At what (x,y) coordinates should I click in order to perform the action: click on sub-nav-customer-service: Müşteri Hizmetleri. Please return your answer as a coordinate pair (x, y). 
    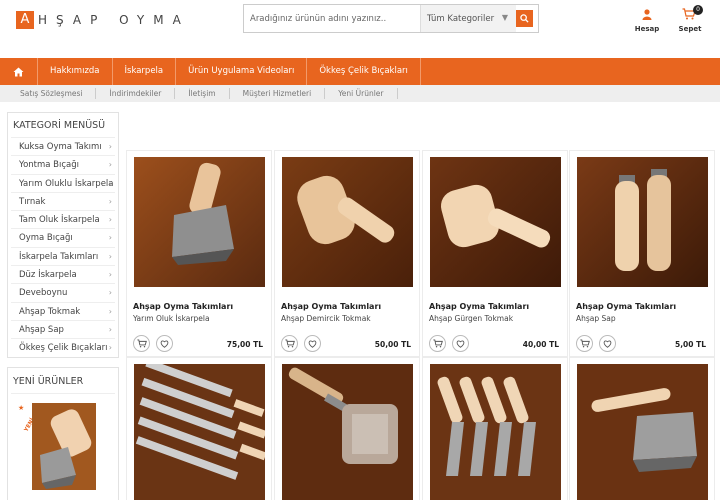
    Looking at the image, I should click on (278, 93).